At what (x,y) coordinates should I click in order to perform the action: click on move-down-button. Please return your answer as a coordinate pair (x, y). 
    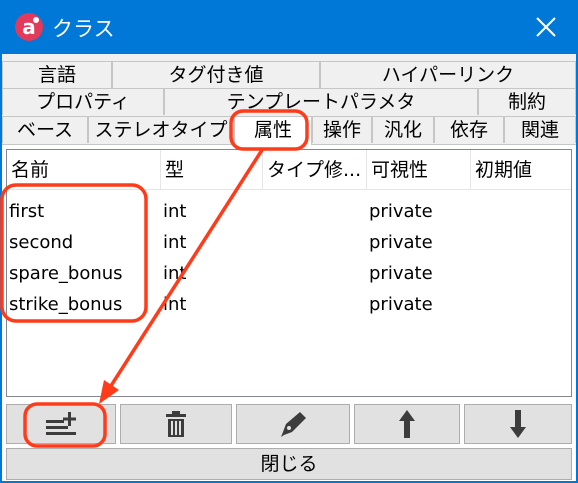
    Looking at the image, I should click on (518, 424).